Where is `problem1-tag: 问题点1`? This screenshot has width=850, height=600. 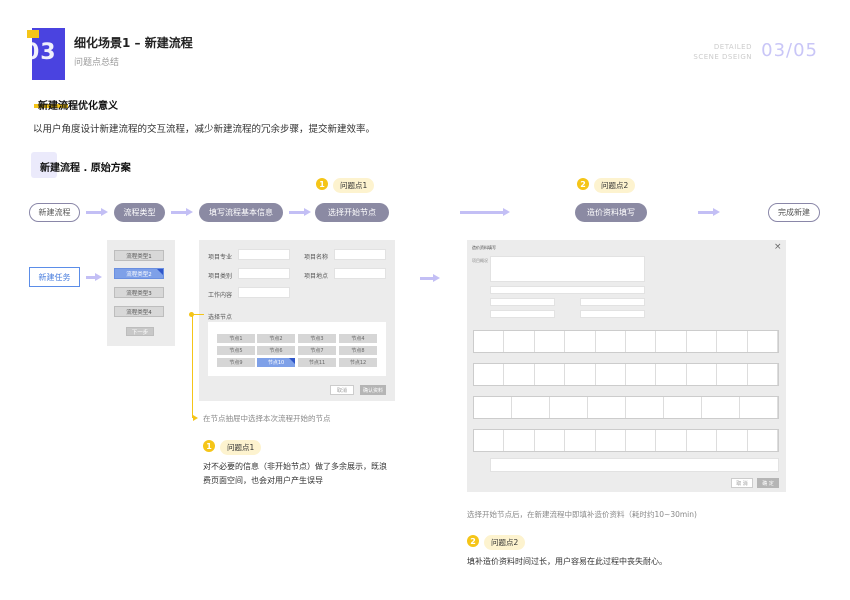
problem1-tag: 问题点1 is located at coordinates (354, 185).